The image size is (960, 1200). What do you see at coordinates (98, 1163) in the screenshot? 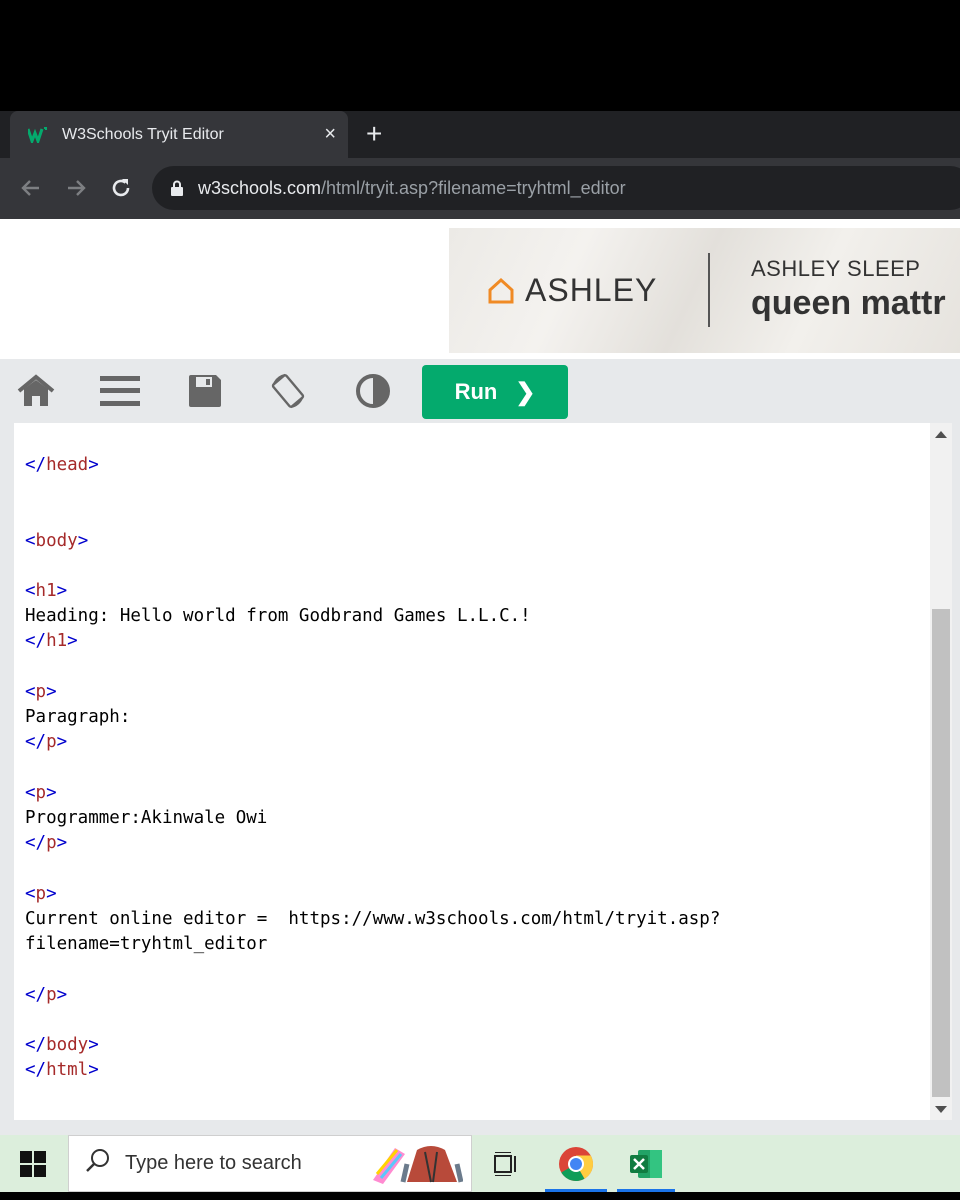
I see `search-icon` at bounding box center [98, 1163].